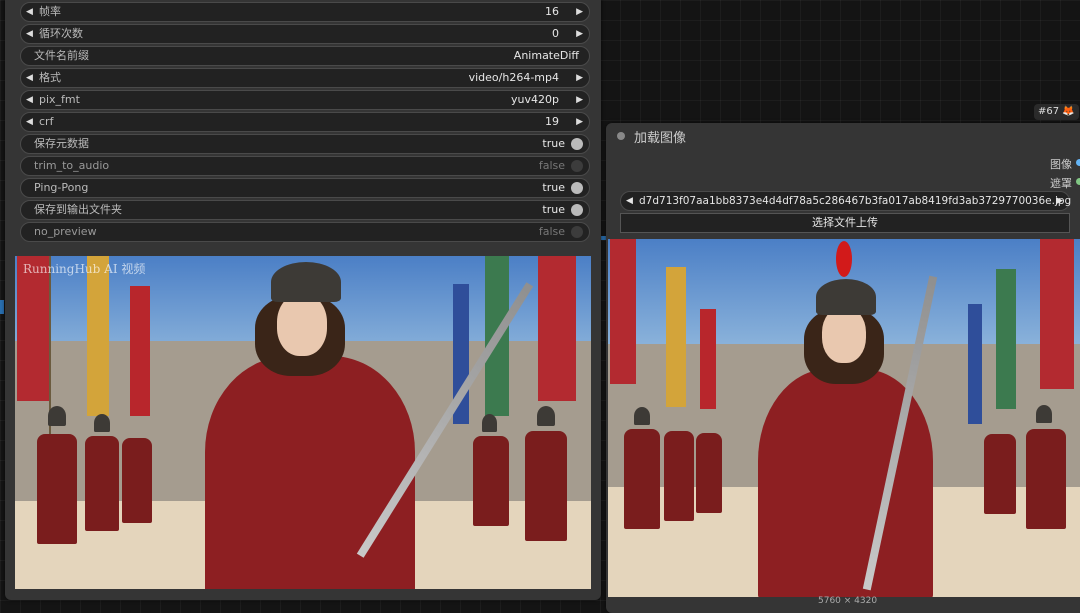  I want to click on widget-value: 19, so click(552, 121).